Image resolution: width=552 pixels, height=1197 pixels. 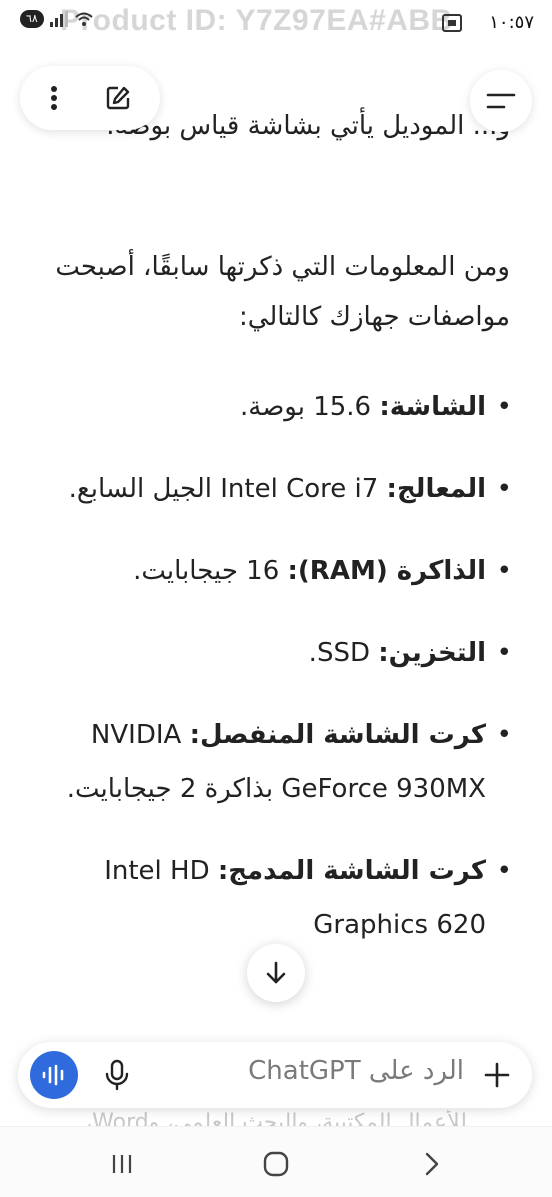 I want to click on mic-icon, so click(x=117, y=1075).